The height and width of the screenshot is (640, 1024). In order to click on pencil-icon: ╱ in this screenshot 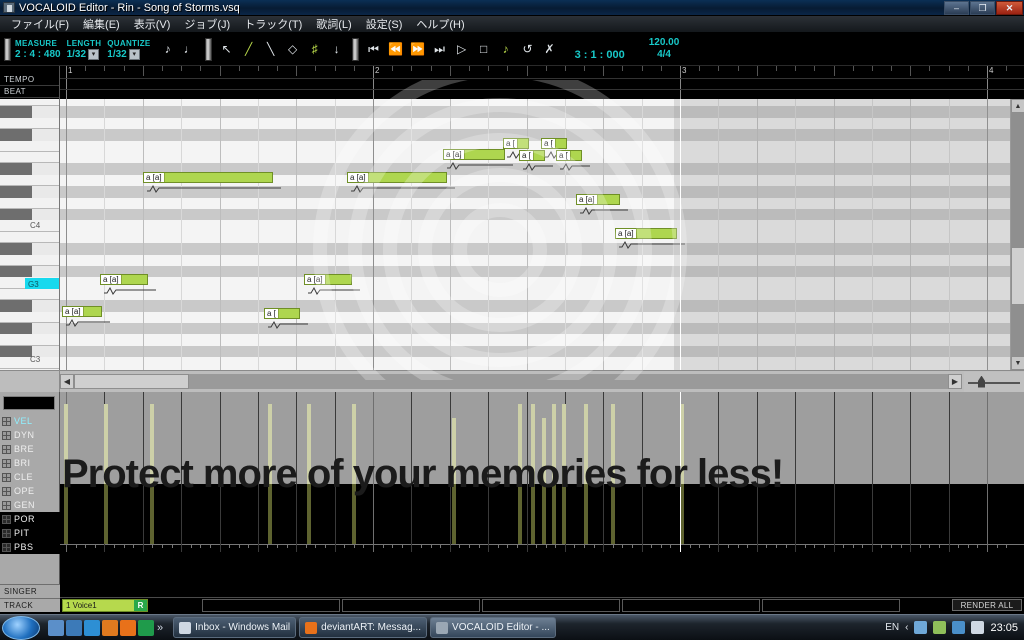, I will do `click(249, 49)`.